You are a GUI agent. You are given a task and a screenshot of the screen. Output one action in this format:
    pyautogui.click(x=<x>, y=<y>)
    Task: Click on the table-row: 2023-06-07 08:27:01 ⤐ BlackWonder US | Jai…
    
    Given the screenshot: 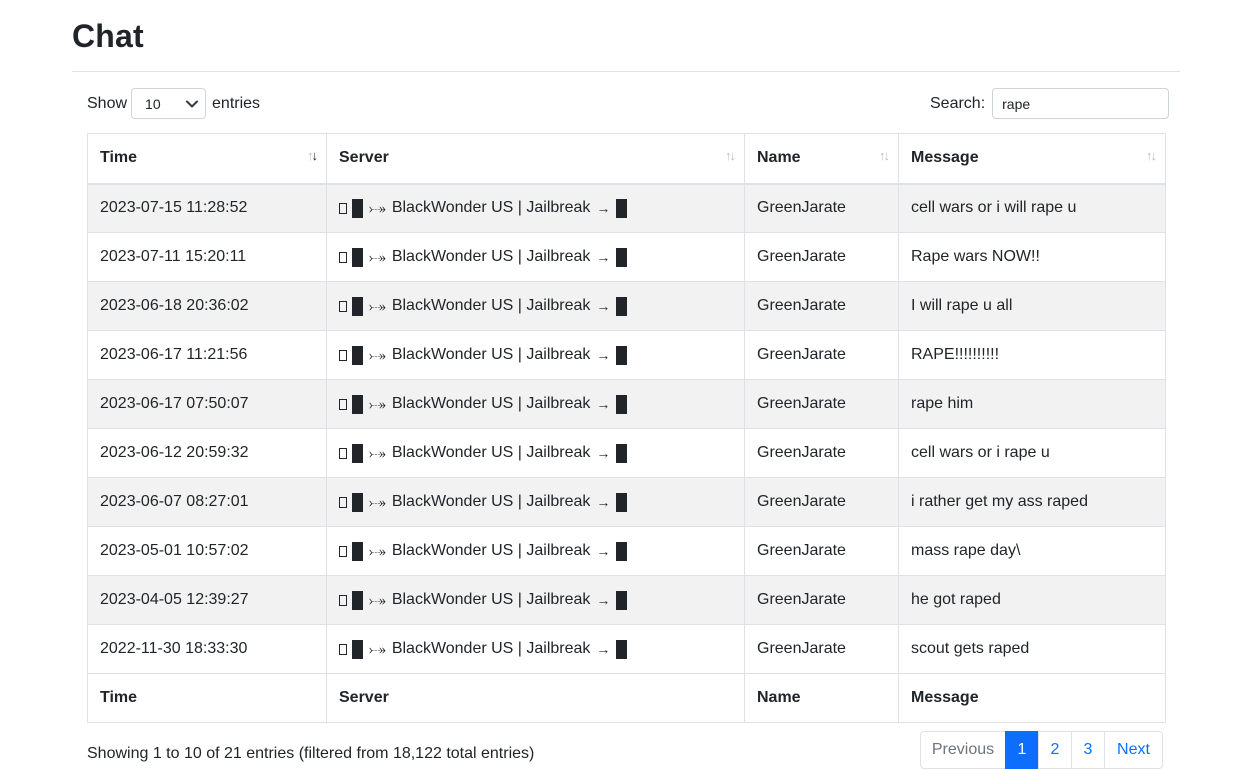 What is the action you would take?
    pyautogui.click(x=626, y=502)
    